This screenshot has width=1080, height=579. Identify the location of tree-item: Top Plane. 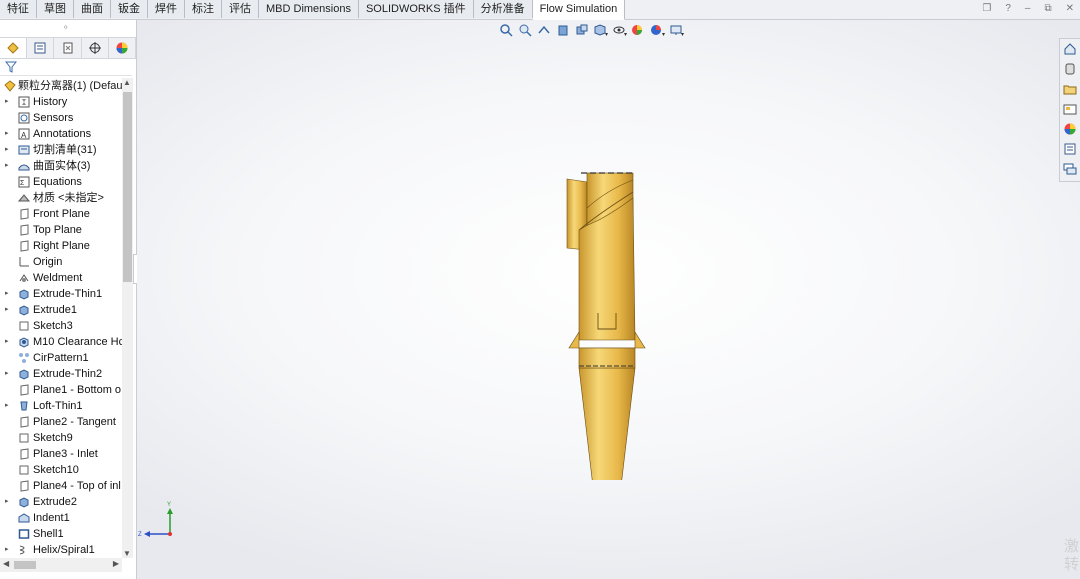
(61, 230).